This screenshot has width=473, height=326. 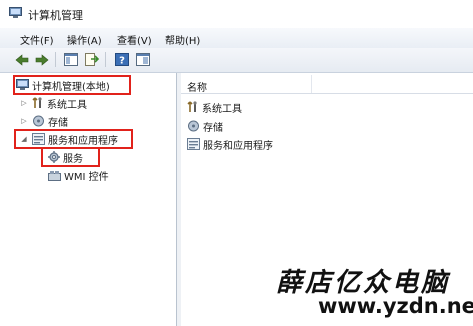 I want to click on show-hide-tree-button, so click(x=70, y=59).